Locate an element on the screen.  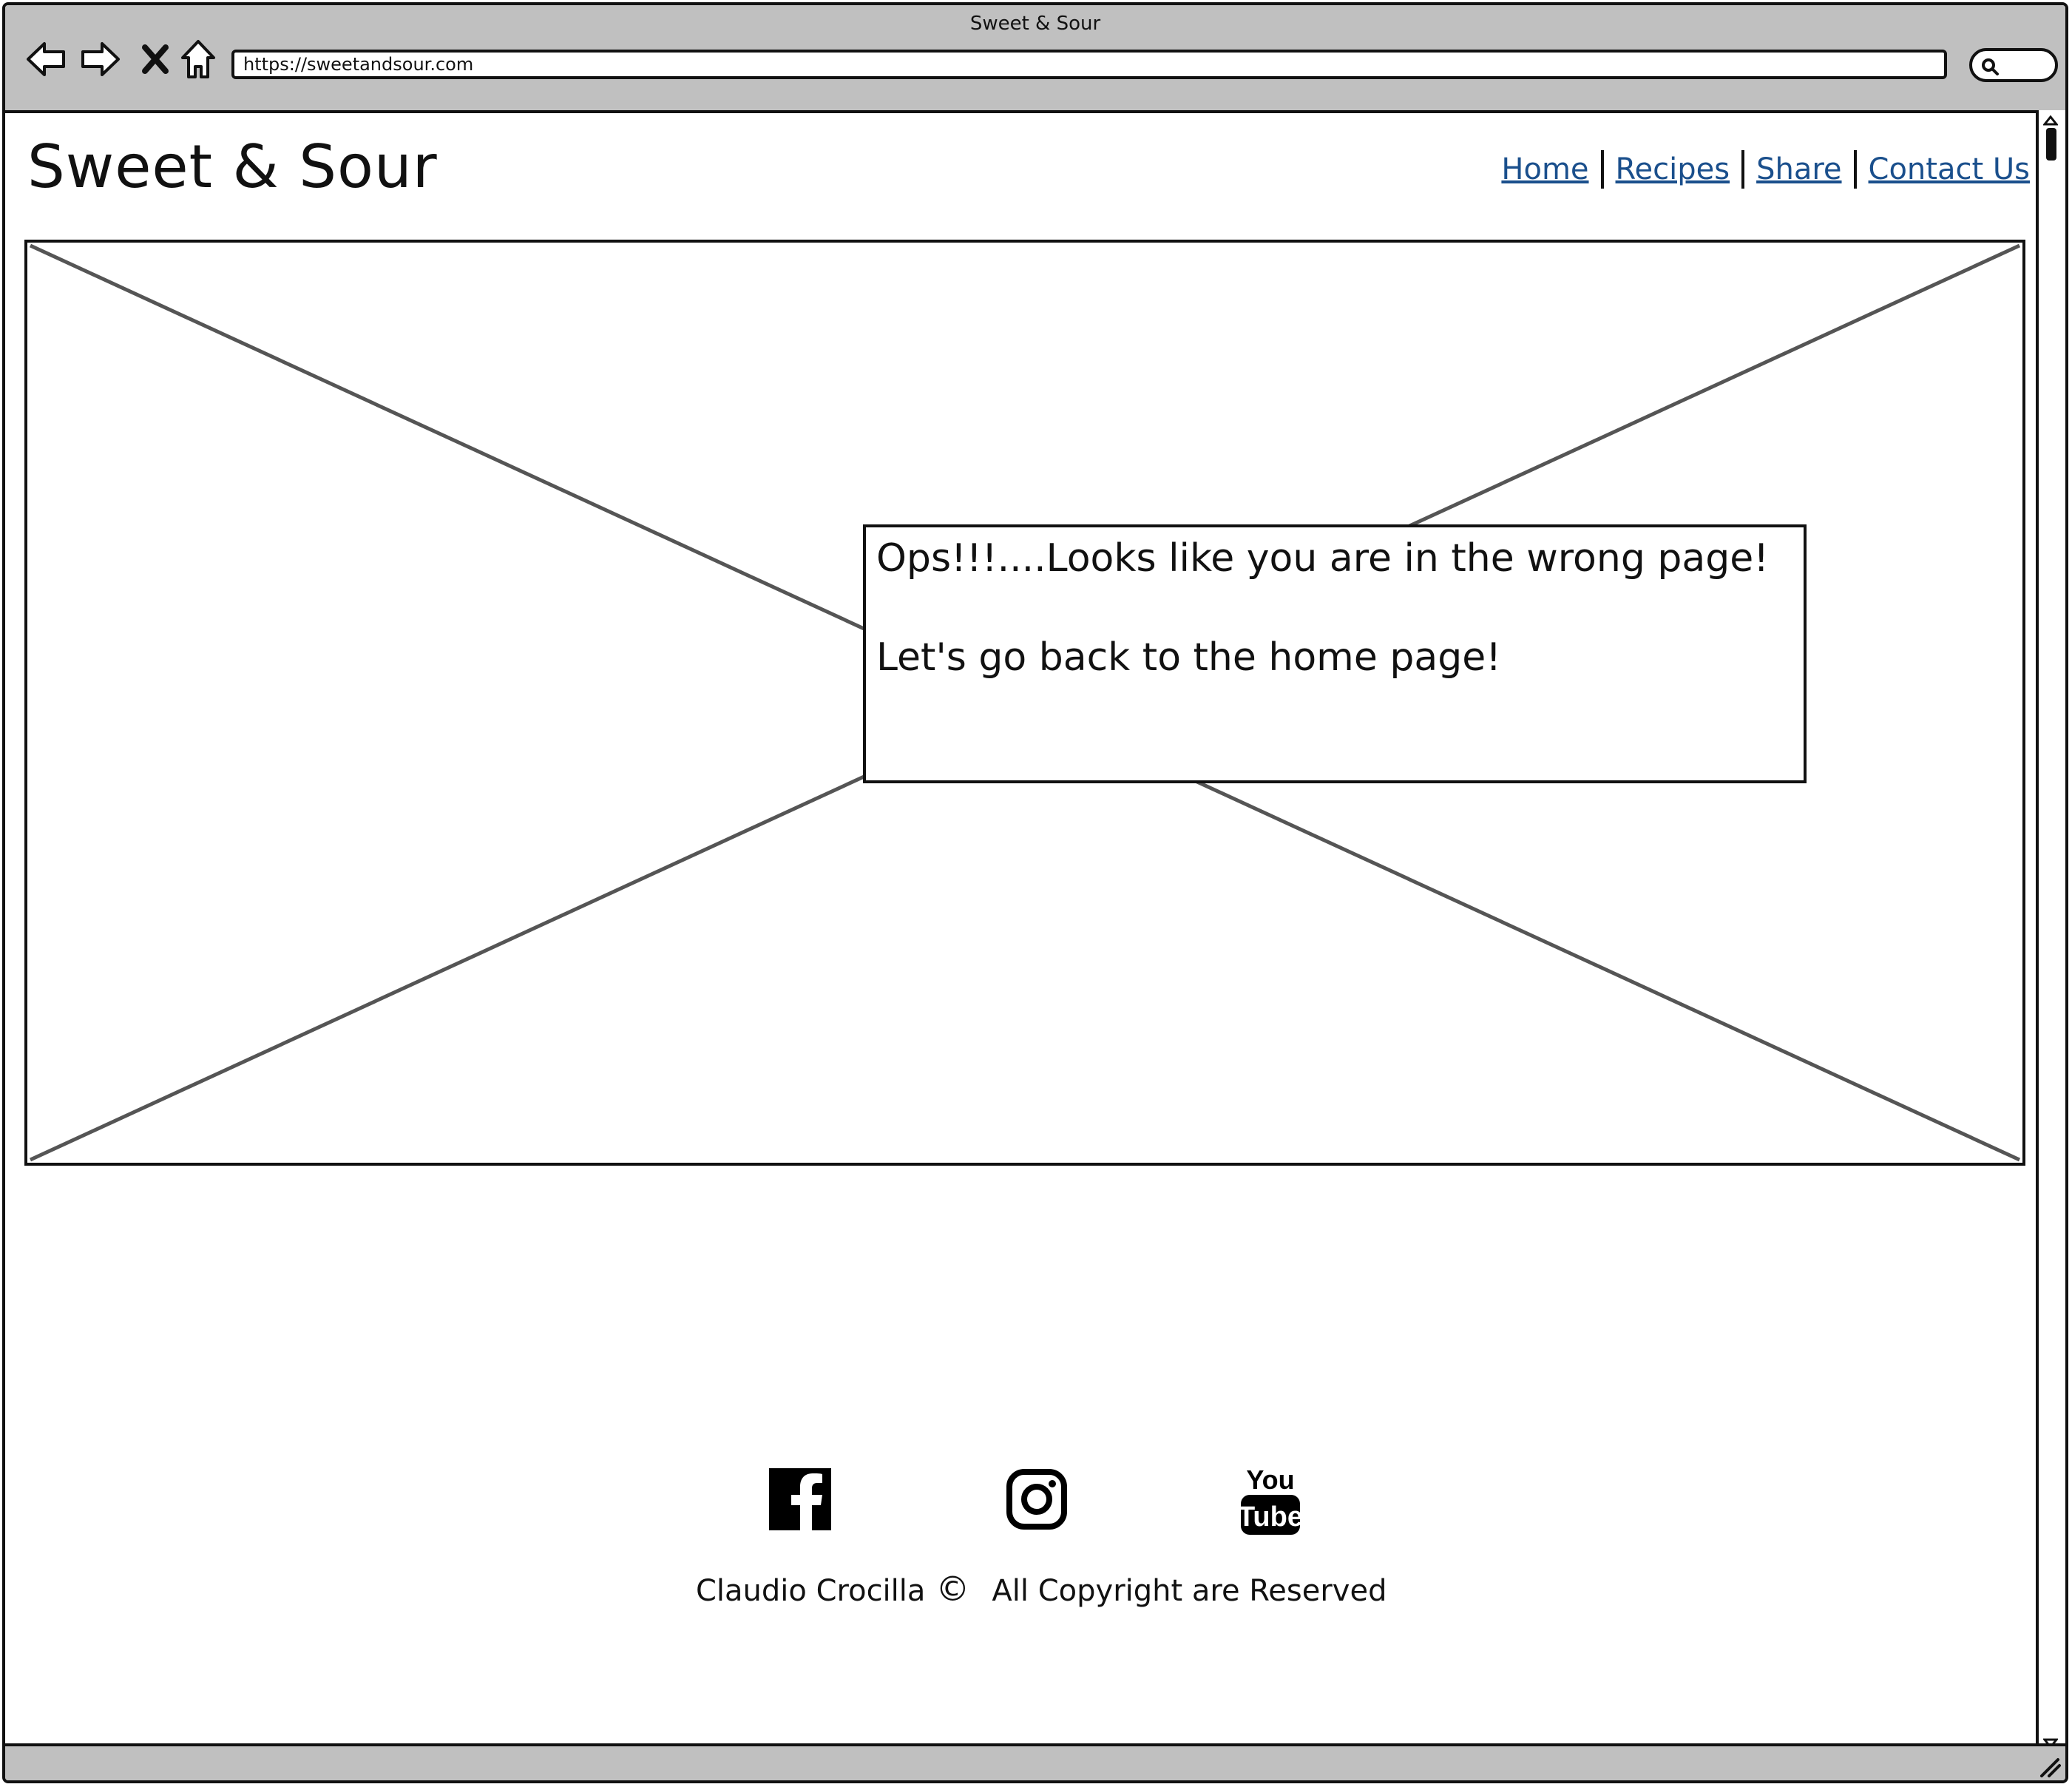
site-title: Sweet & Sour is located at coordinates (232, 166).